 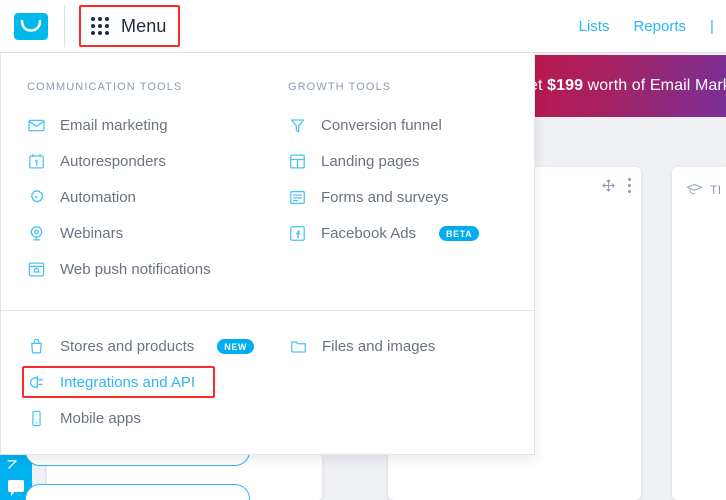 I want to click on browser-bell-icon, so click(x=36, y=269).